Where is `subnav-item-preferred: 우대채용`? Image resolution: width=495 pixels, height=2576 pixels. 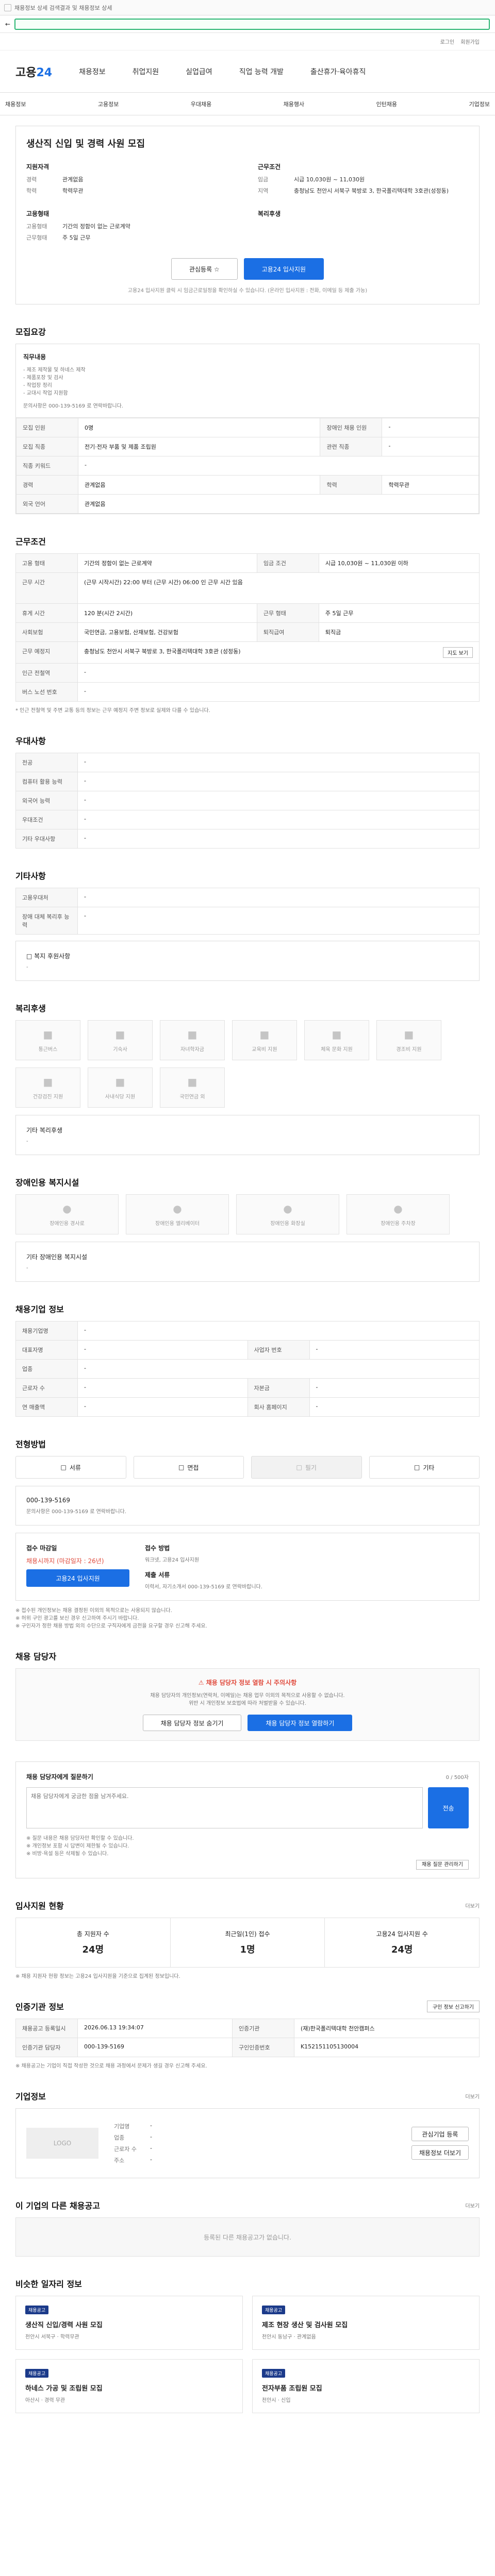 subnav-item-preferred: 우대채용 is located at coordinates (201, 104).